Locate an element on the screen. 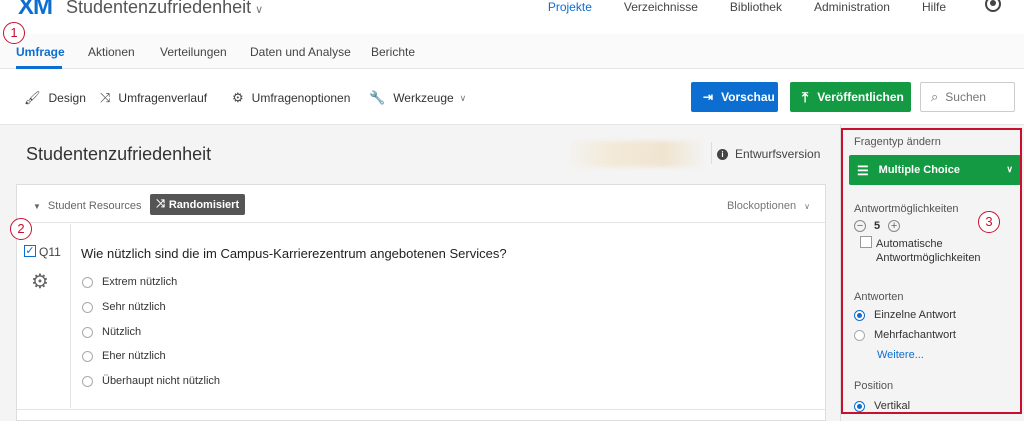 Image resolution: width=1024 pixels, height=421 pixels. choices-label: Antwortmöglichkeiten is located at coordinates (906, 209).